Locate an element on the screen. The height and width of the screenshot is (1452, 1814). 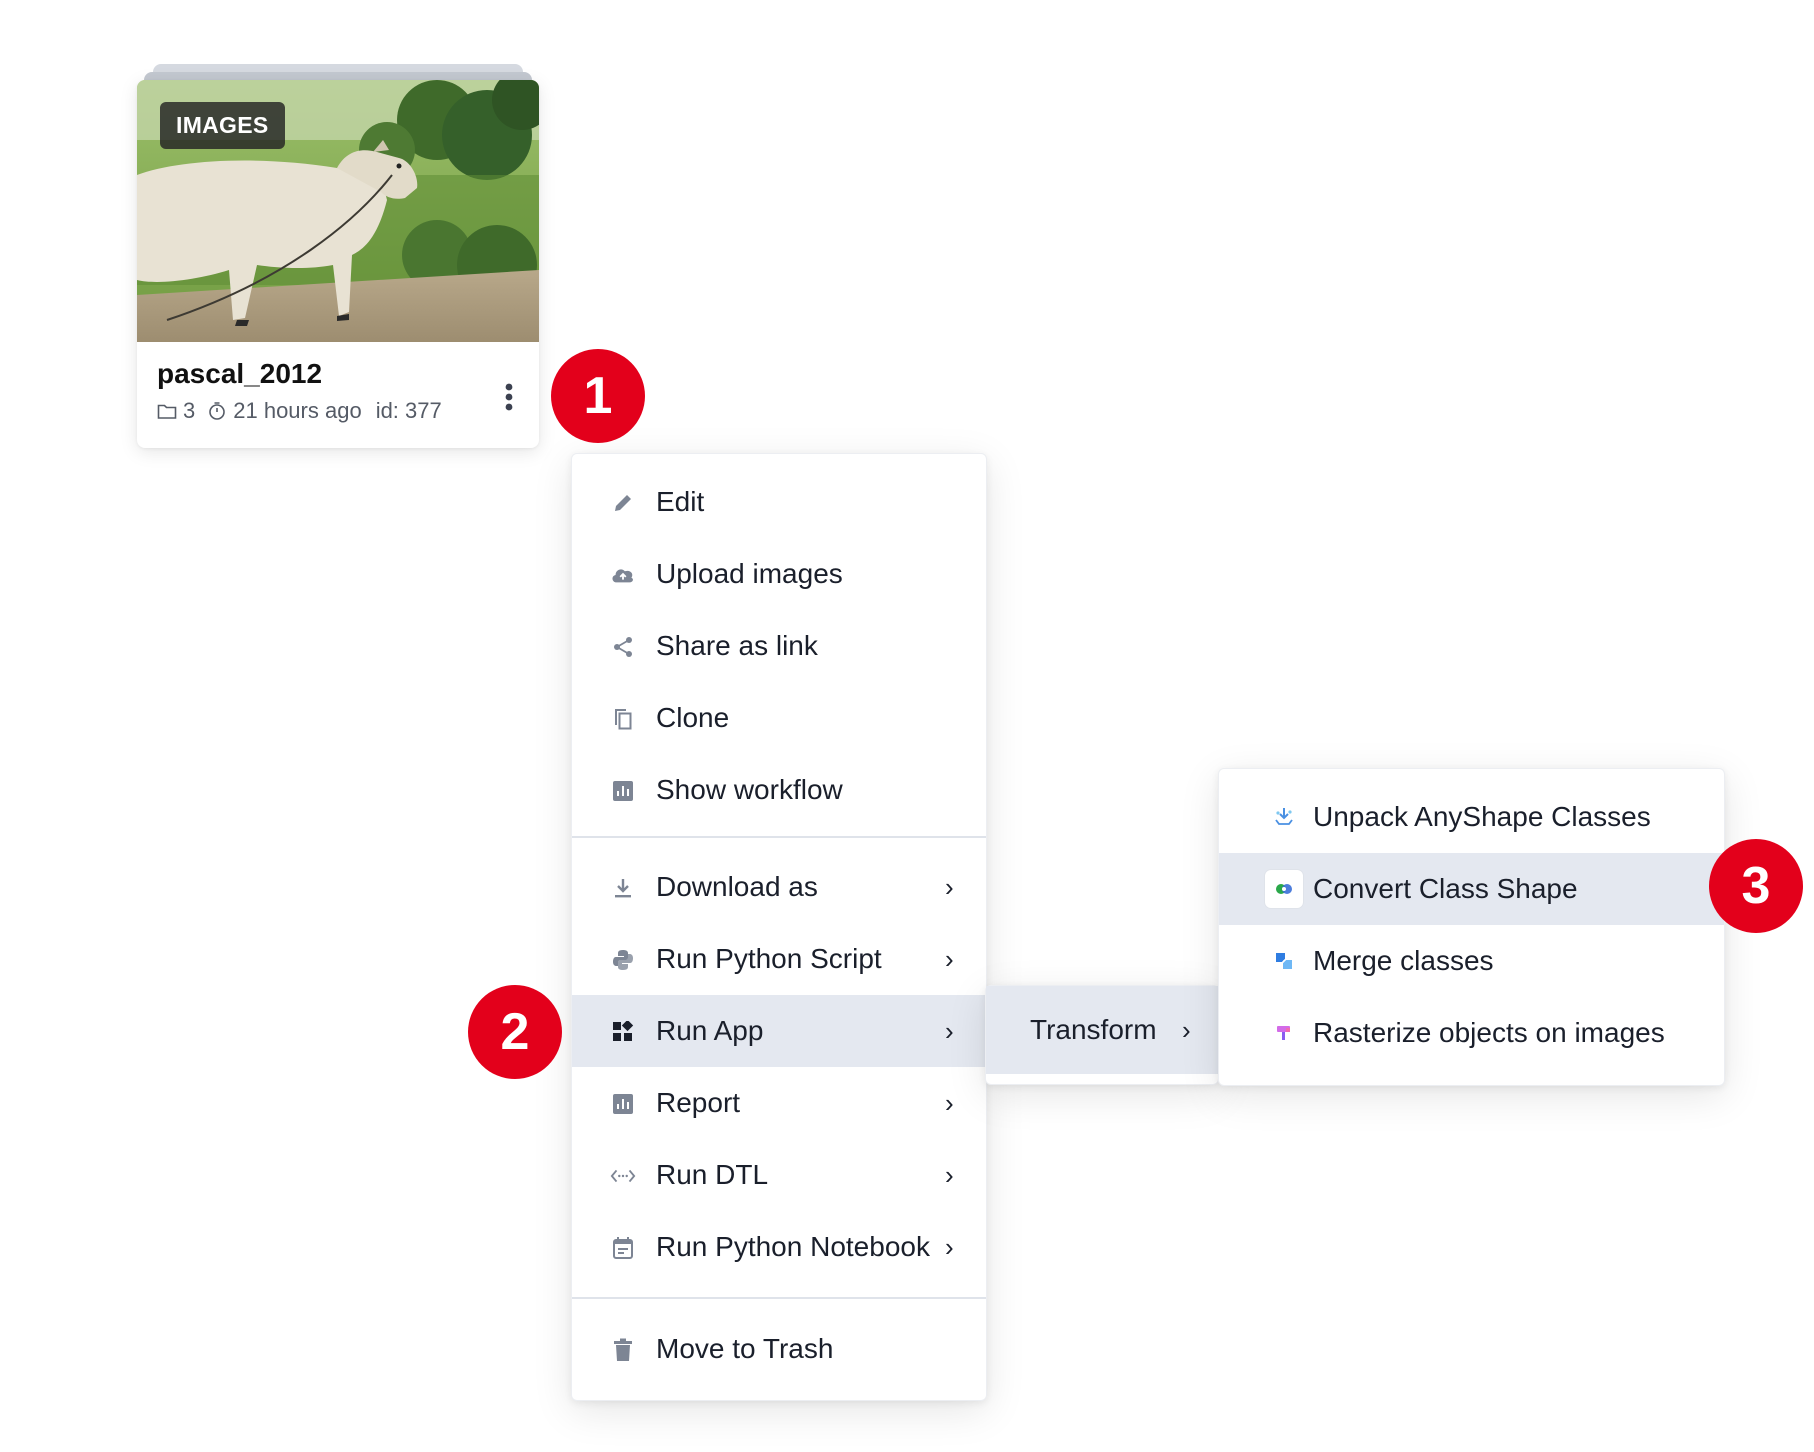
updated-time: 21 hours ago is located at coordinates (297, 410).